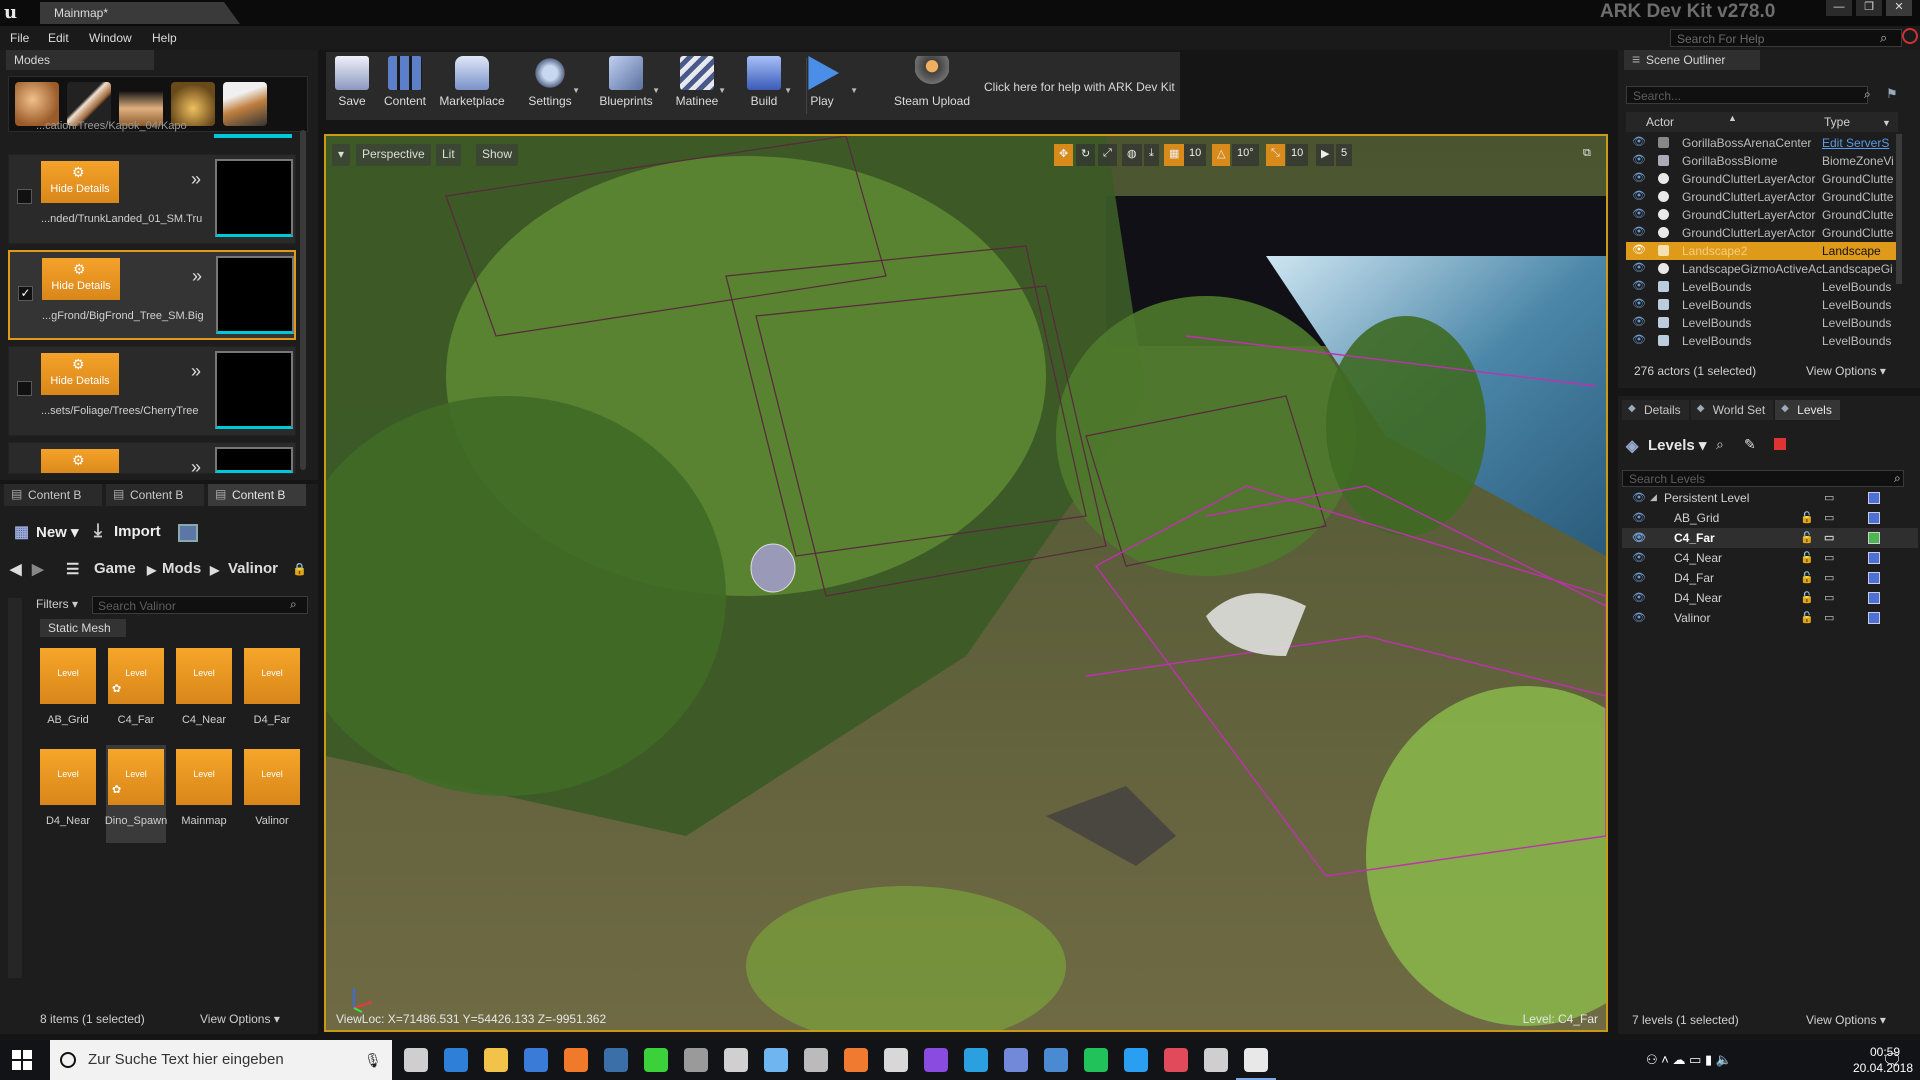 The height and width of the screenshot is (1080, 1920). What do you see at coordinates (80, 182) in the screenshot?
I see `hide-details-button: Hide Details` at bounding box center [80, 182].